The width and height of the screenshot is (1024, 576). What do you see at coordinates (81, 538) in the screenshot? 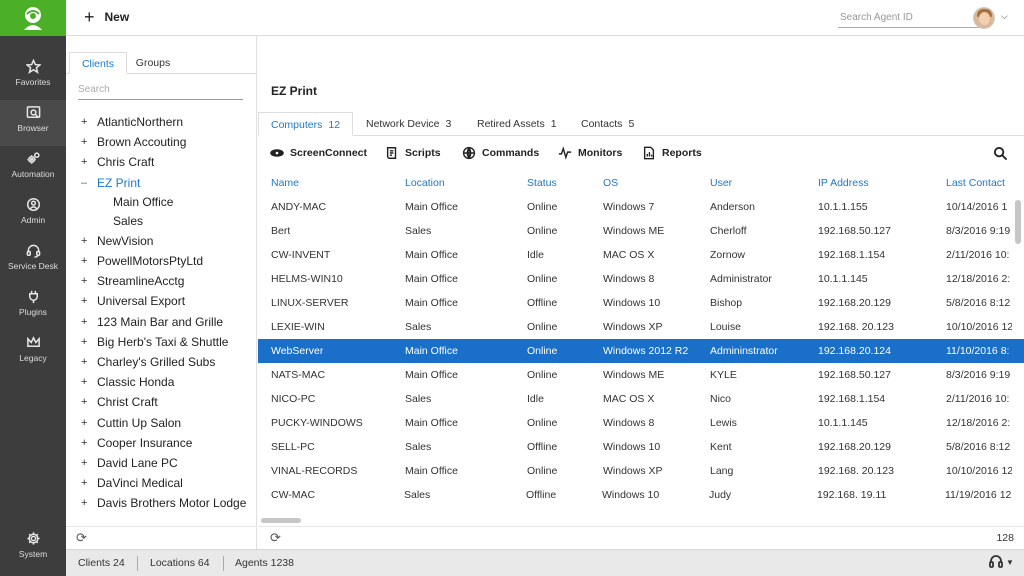
I see `refresh-icon: ⟳` at bounding box center [81, 538].